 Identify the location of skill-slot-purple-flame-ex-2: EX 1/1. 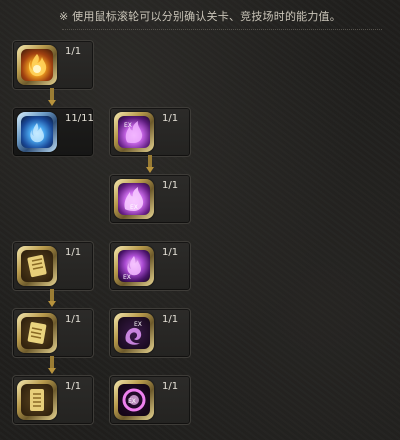
(150, 199).